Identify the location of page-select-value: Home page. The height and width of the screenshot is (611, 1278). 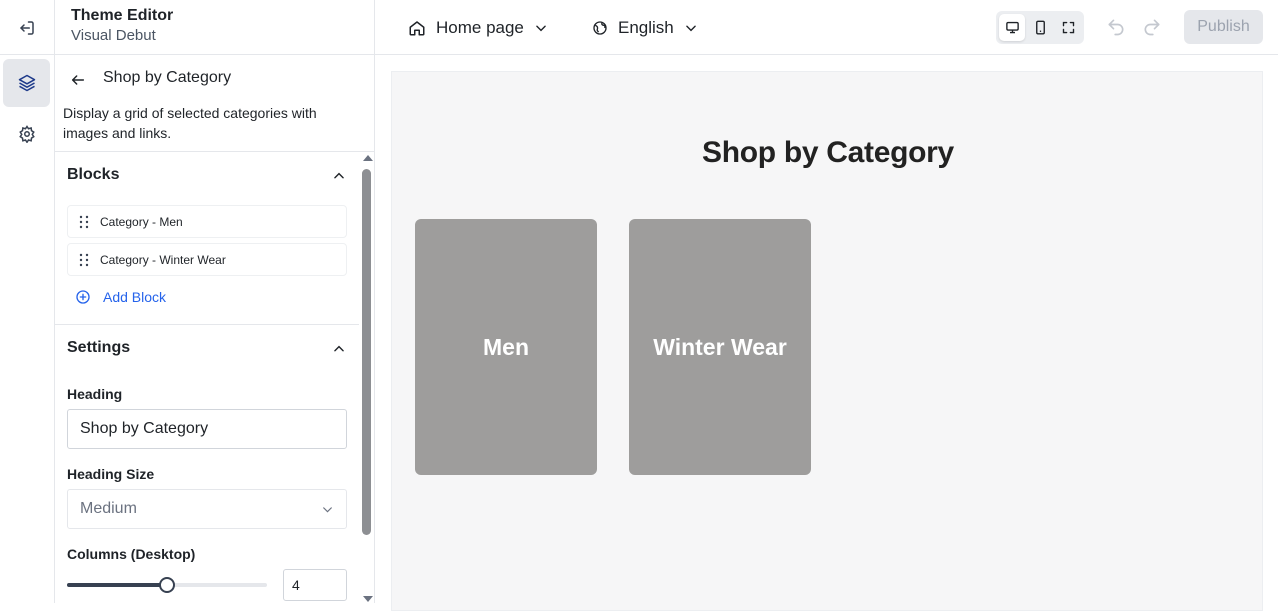
(480, 27).